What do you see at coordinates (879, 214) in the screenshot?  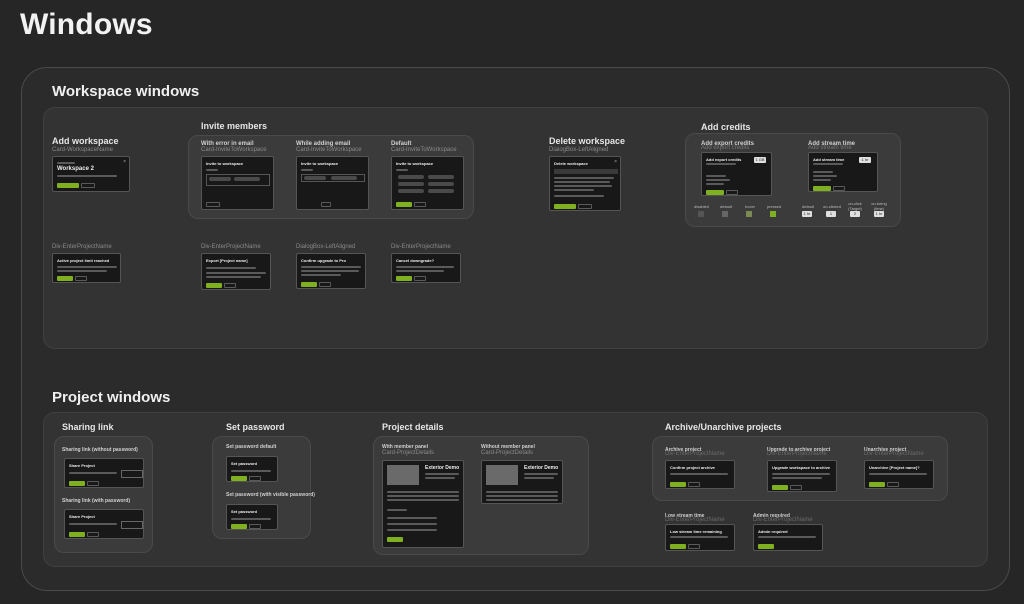 I see `stepper-time: 1 hr` at bounding box center [879, 214].